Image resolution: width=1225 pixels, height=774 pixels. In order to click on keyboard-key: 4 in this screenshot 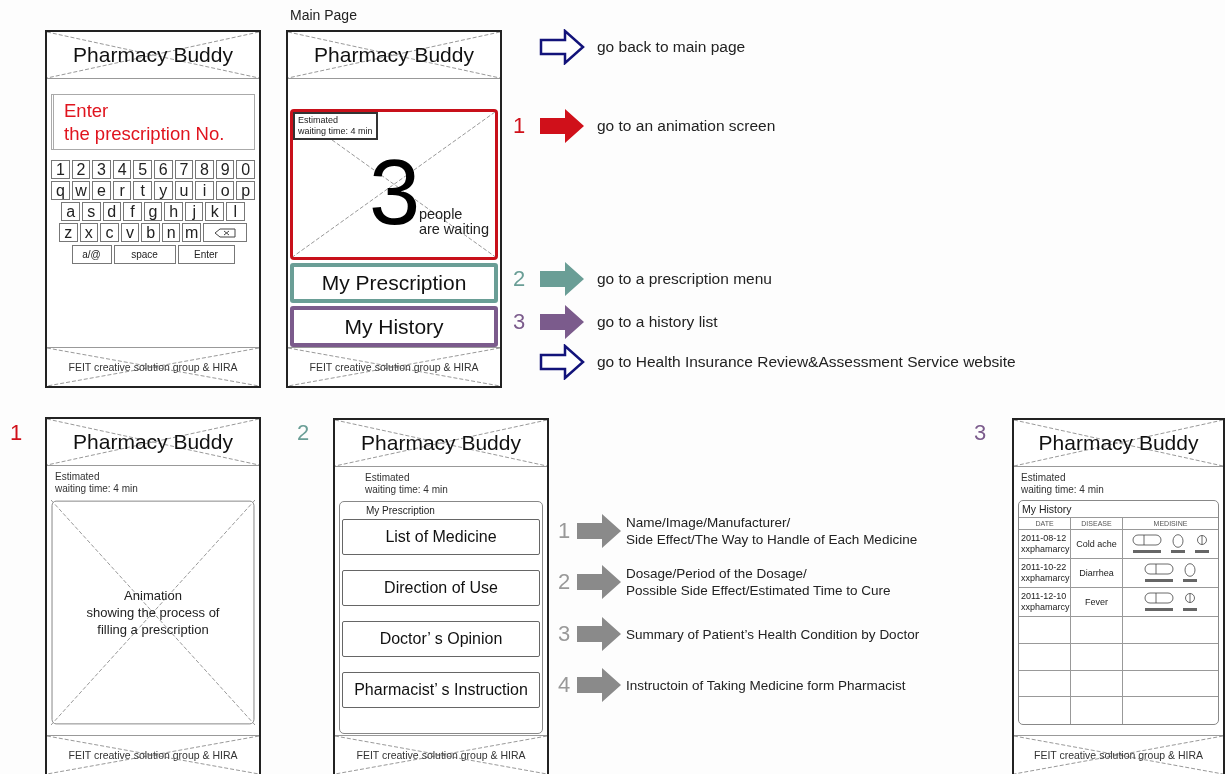, I will do `click(122, 169)`.